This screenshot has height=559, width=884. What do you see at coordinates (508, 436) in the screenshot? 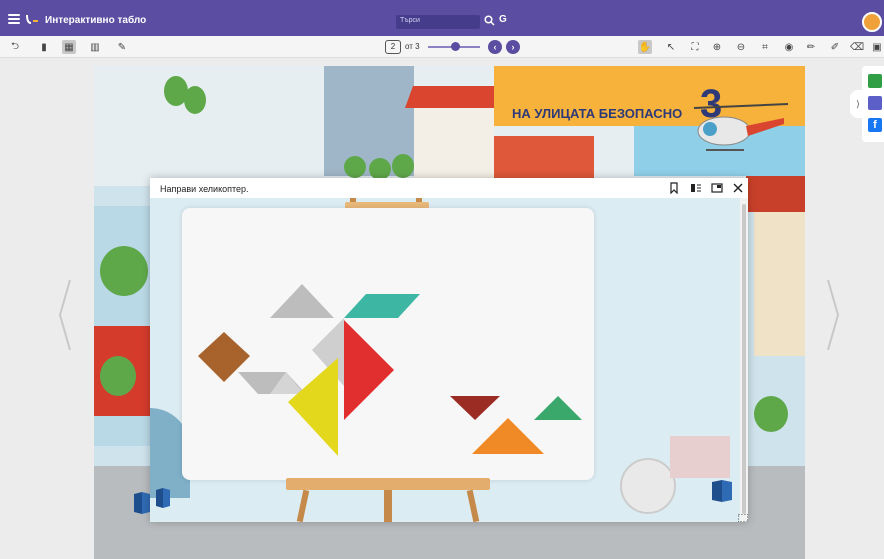
I see `tangram-orange-triangle` at bounding box center [508, 436].